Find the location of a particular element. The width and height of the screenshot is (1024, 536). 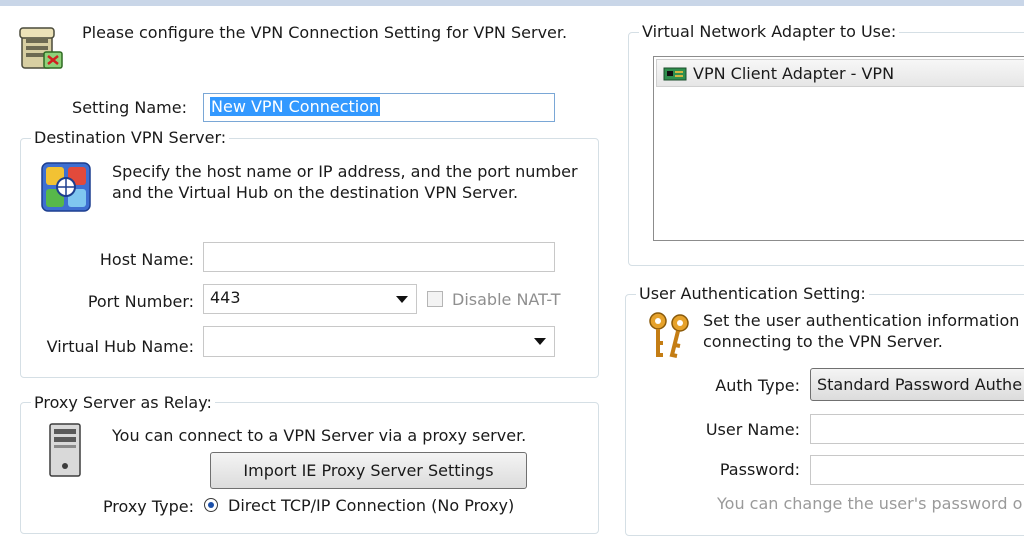

disable-nat-checkbox is located at coordinates (435, 299).